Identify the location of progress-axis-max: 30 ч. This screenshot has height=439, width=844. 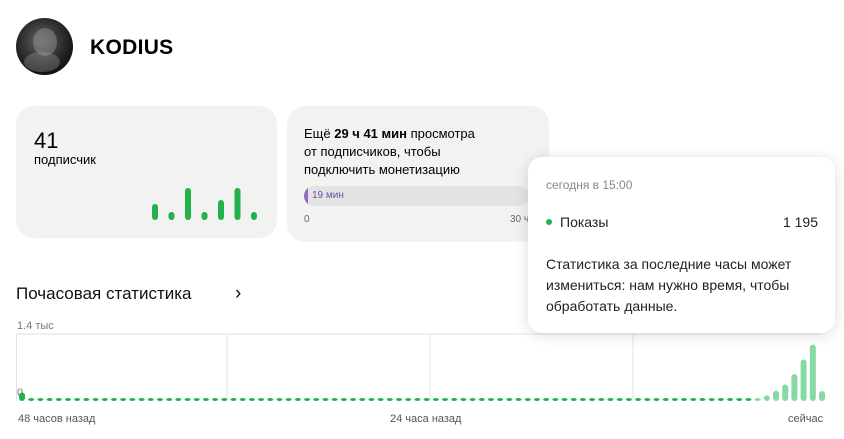
(520, 219).